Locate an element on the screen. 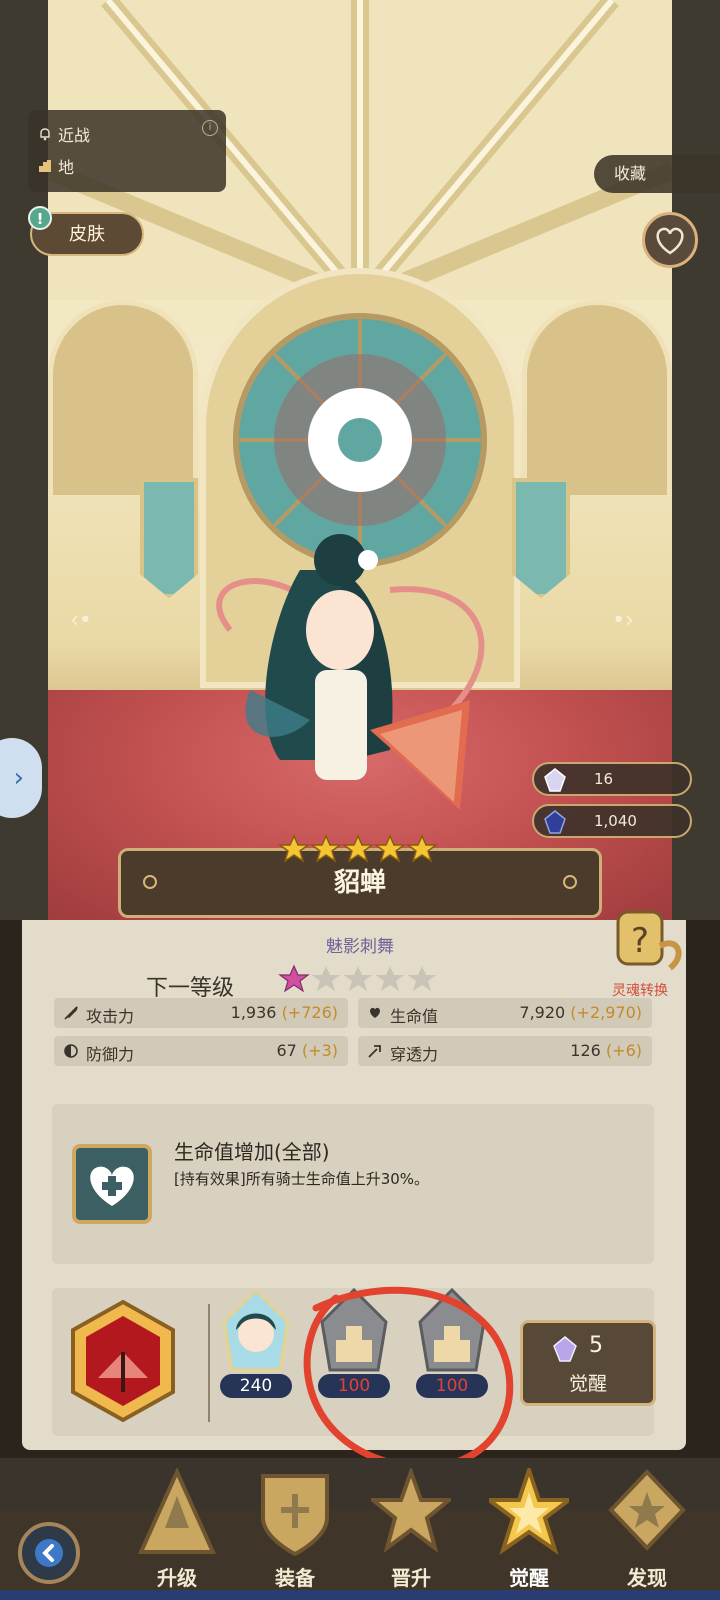 Image resolution: width=720 pixels, height=1600 pixels. nav-discover: 发现 is located at coordinates (647, 1533).